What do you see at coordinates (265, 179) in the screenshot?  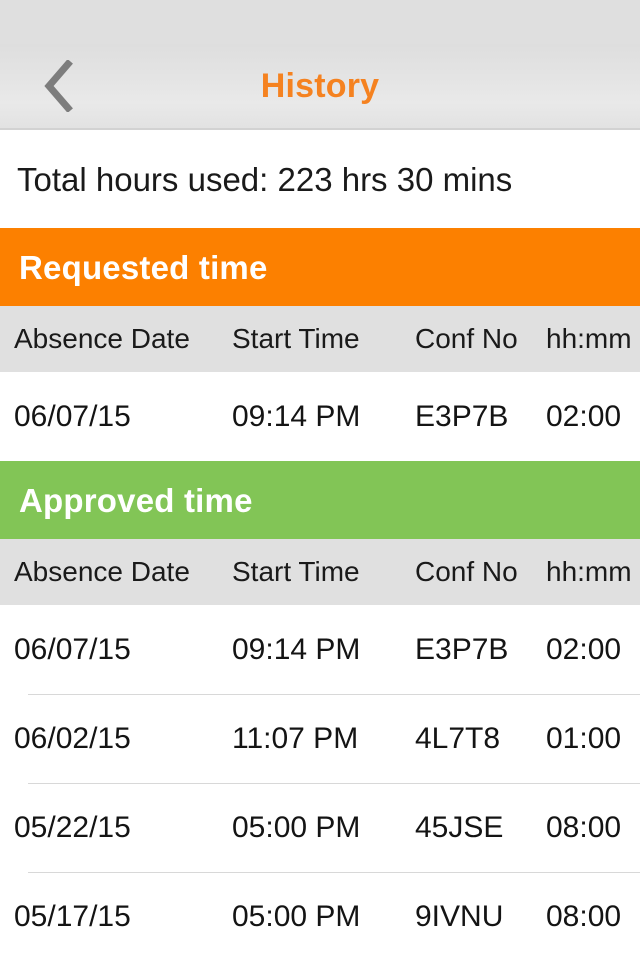 I see `total-hours-text: Total hours used: 223 hrs 30 mins` at bounding box center [265, 179].